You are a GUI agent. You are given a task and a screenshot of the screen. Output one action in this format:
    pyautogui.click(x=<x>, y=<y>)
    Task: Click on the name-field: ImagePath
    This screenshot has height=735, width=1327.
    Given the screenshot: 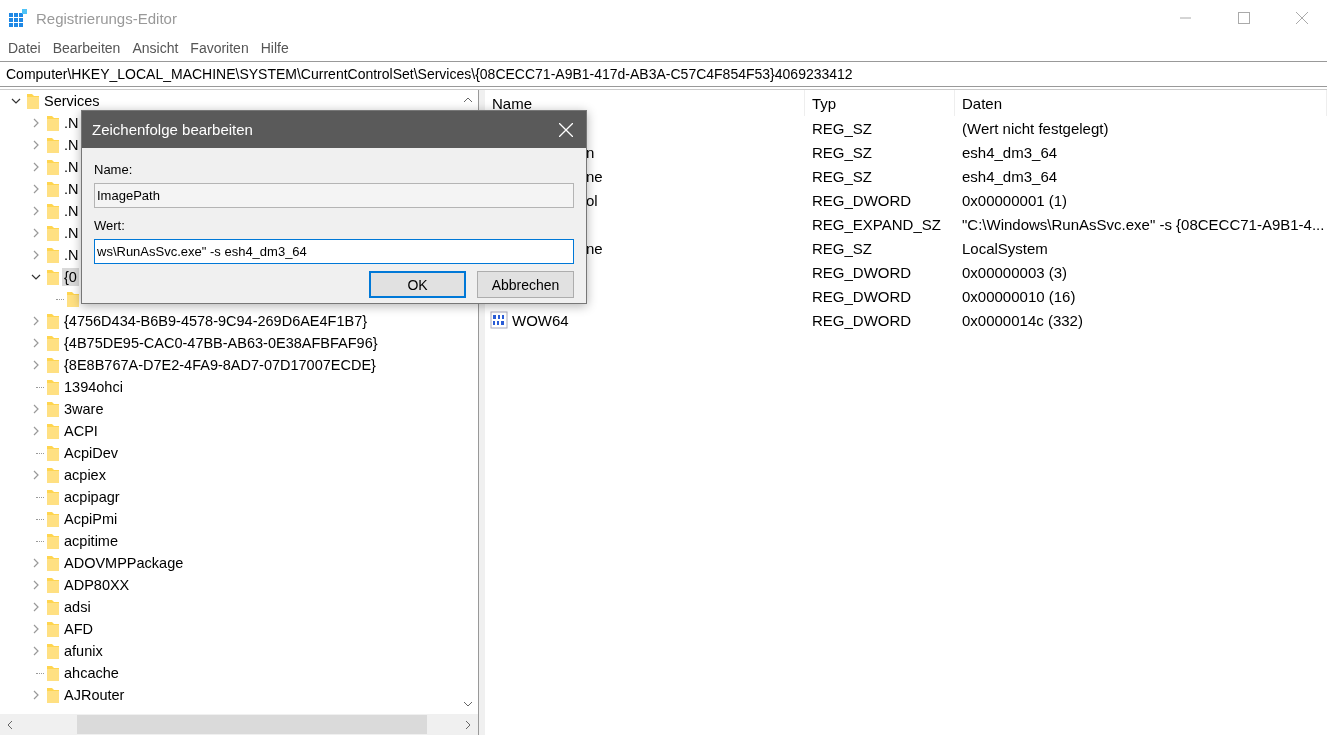 What is the action you would take?
    pyautogui.click(x=334, y=195)
    